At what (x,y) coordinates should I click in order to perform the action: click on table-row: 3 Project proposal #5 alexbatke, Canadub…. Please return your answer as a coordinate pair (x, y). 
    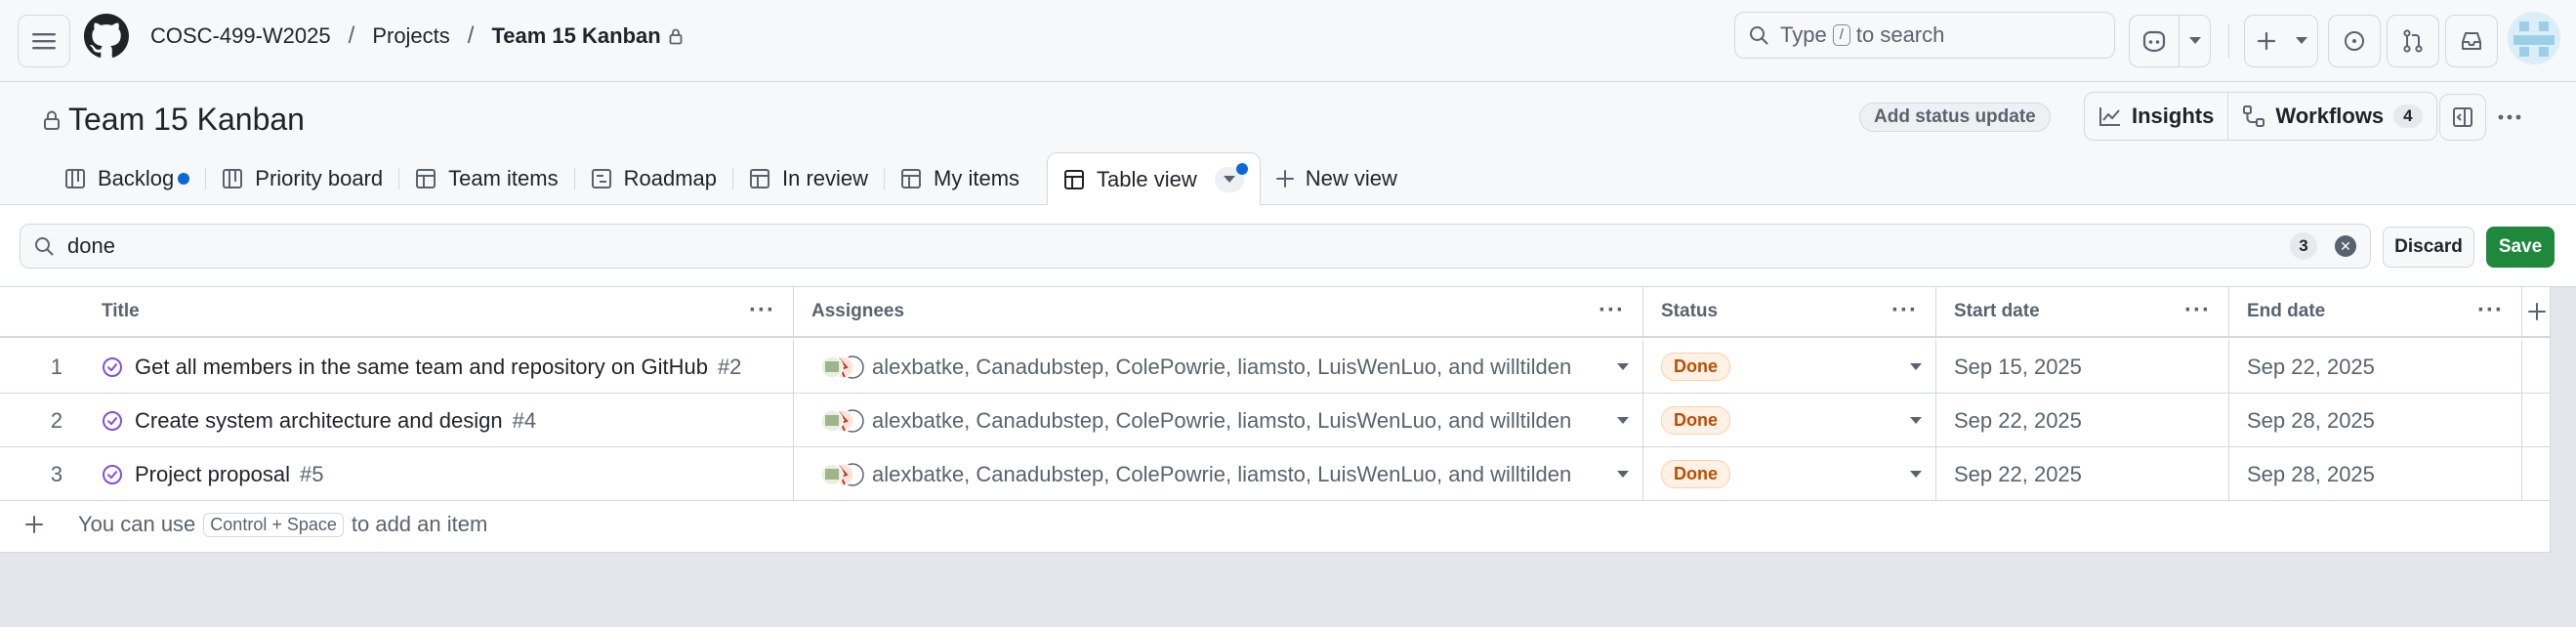
    Looking at the image, I should click on (1275, 474).